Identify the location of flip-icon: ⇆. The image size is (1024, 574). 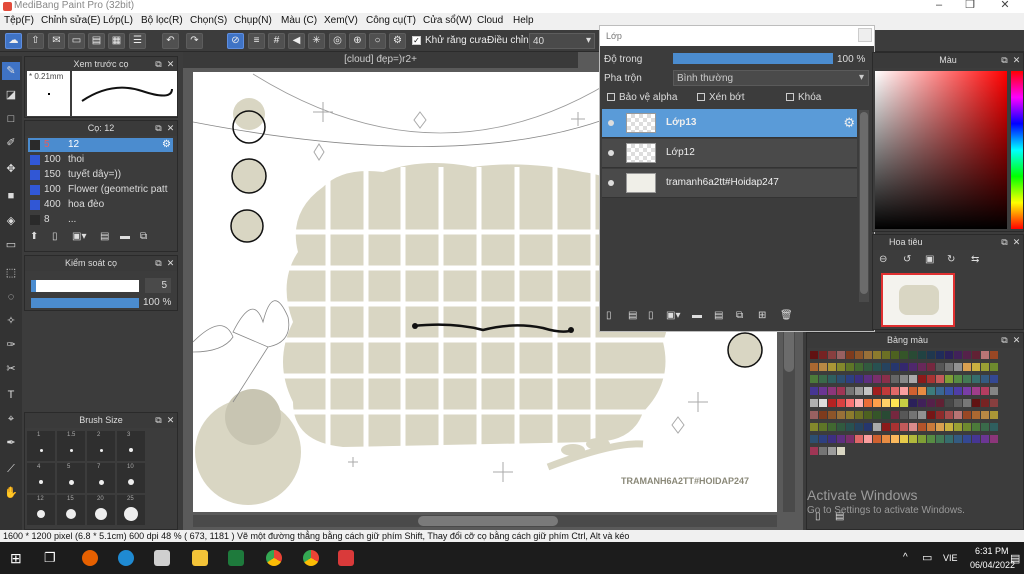
(978, 261).